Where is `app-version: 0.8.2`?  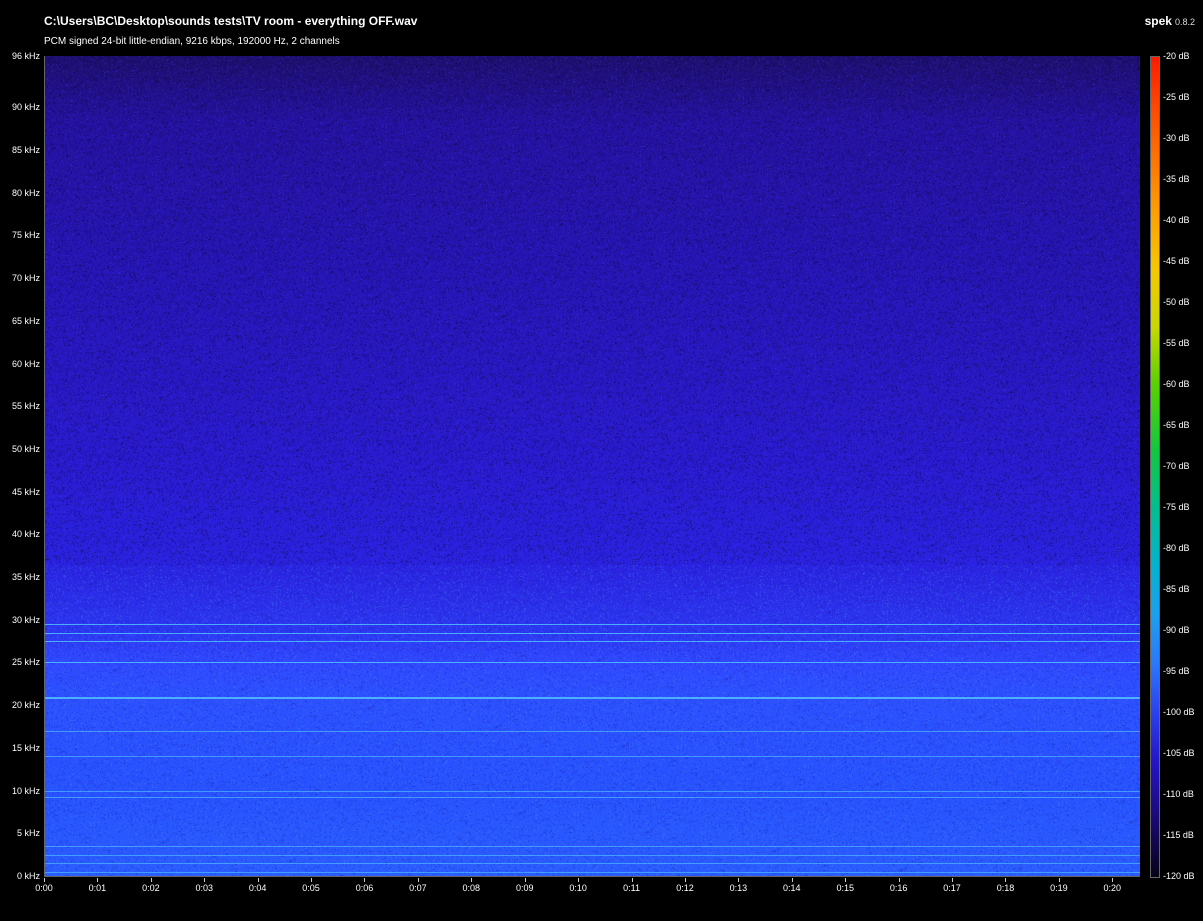
app-version: 0.8.2 is located at coordinates (1184, 22).